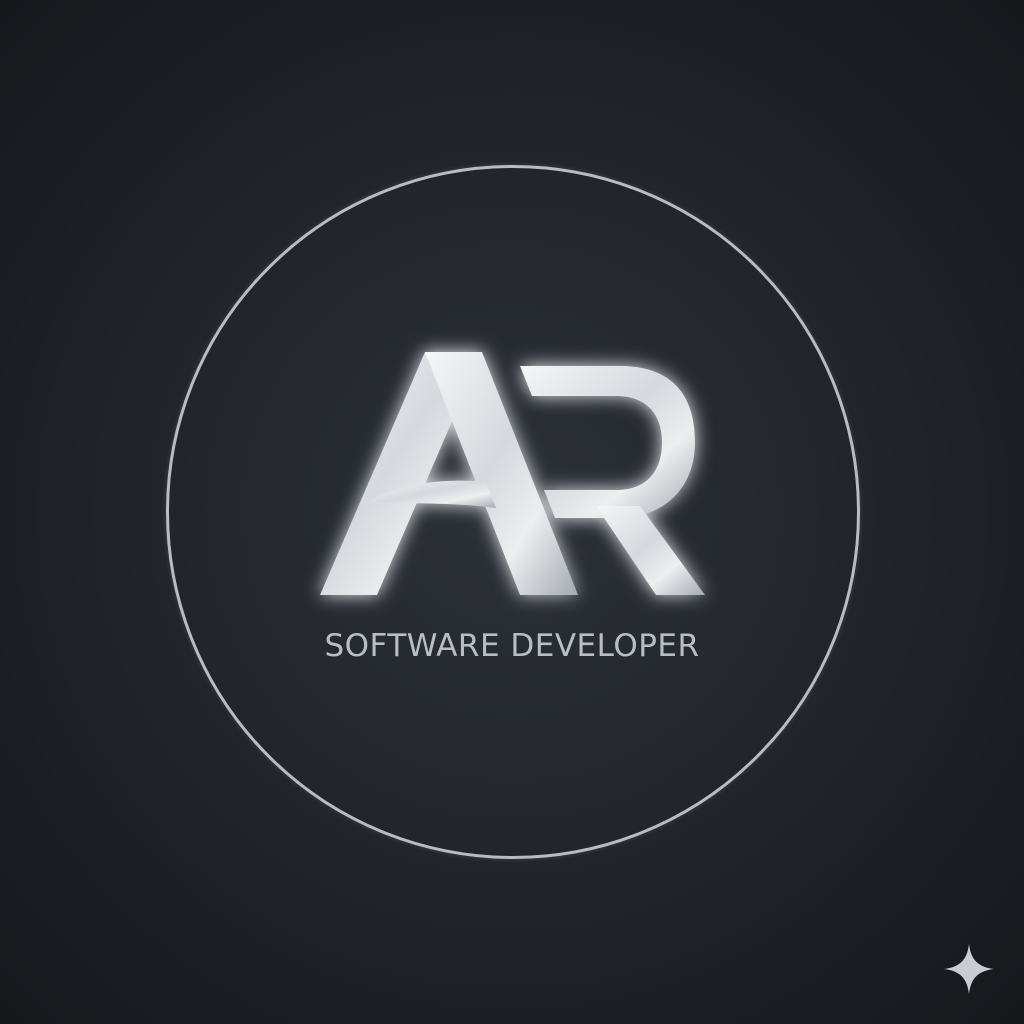 The image size is (1024, 1024). I want to click on letter-r-bowl, so click(607, 442).